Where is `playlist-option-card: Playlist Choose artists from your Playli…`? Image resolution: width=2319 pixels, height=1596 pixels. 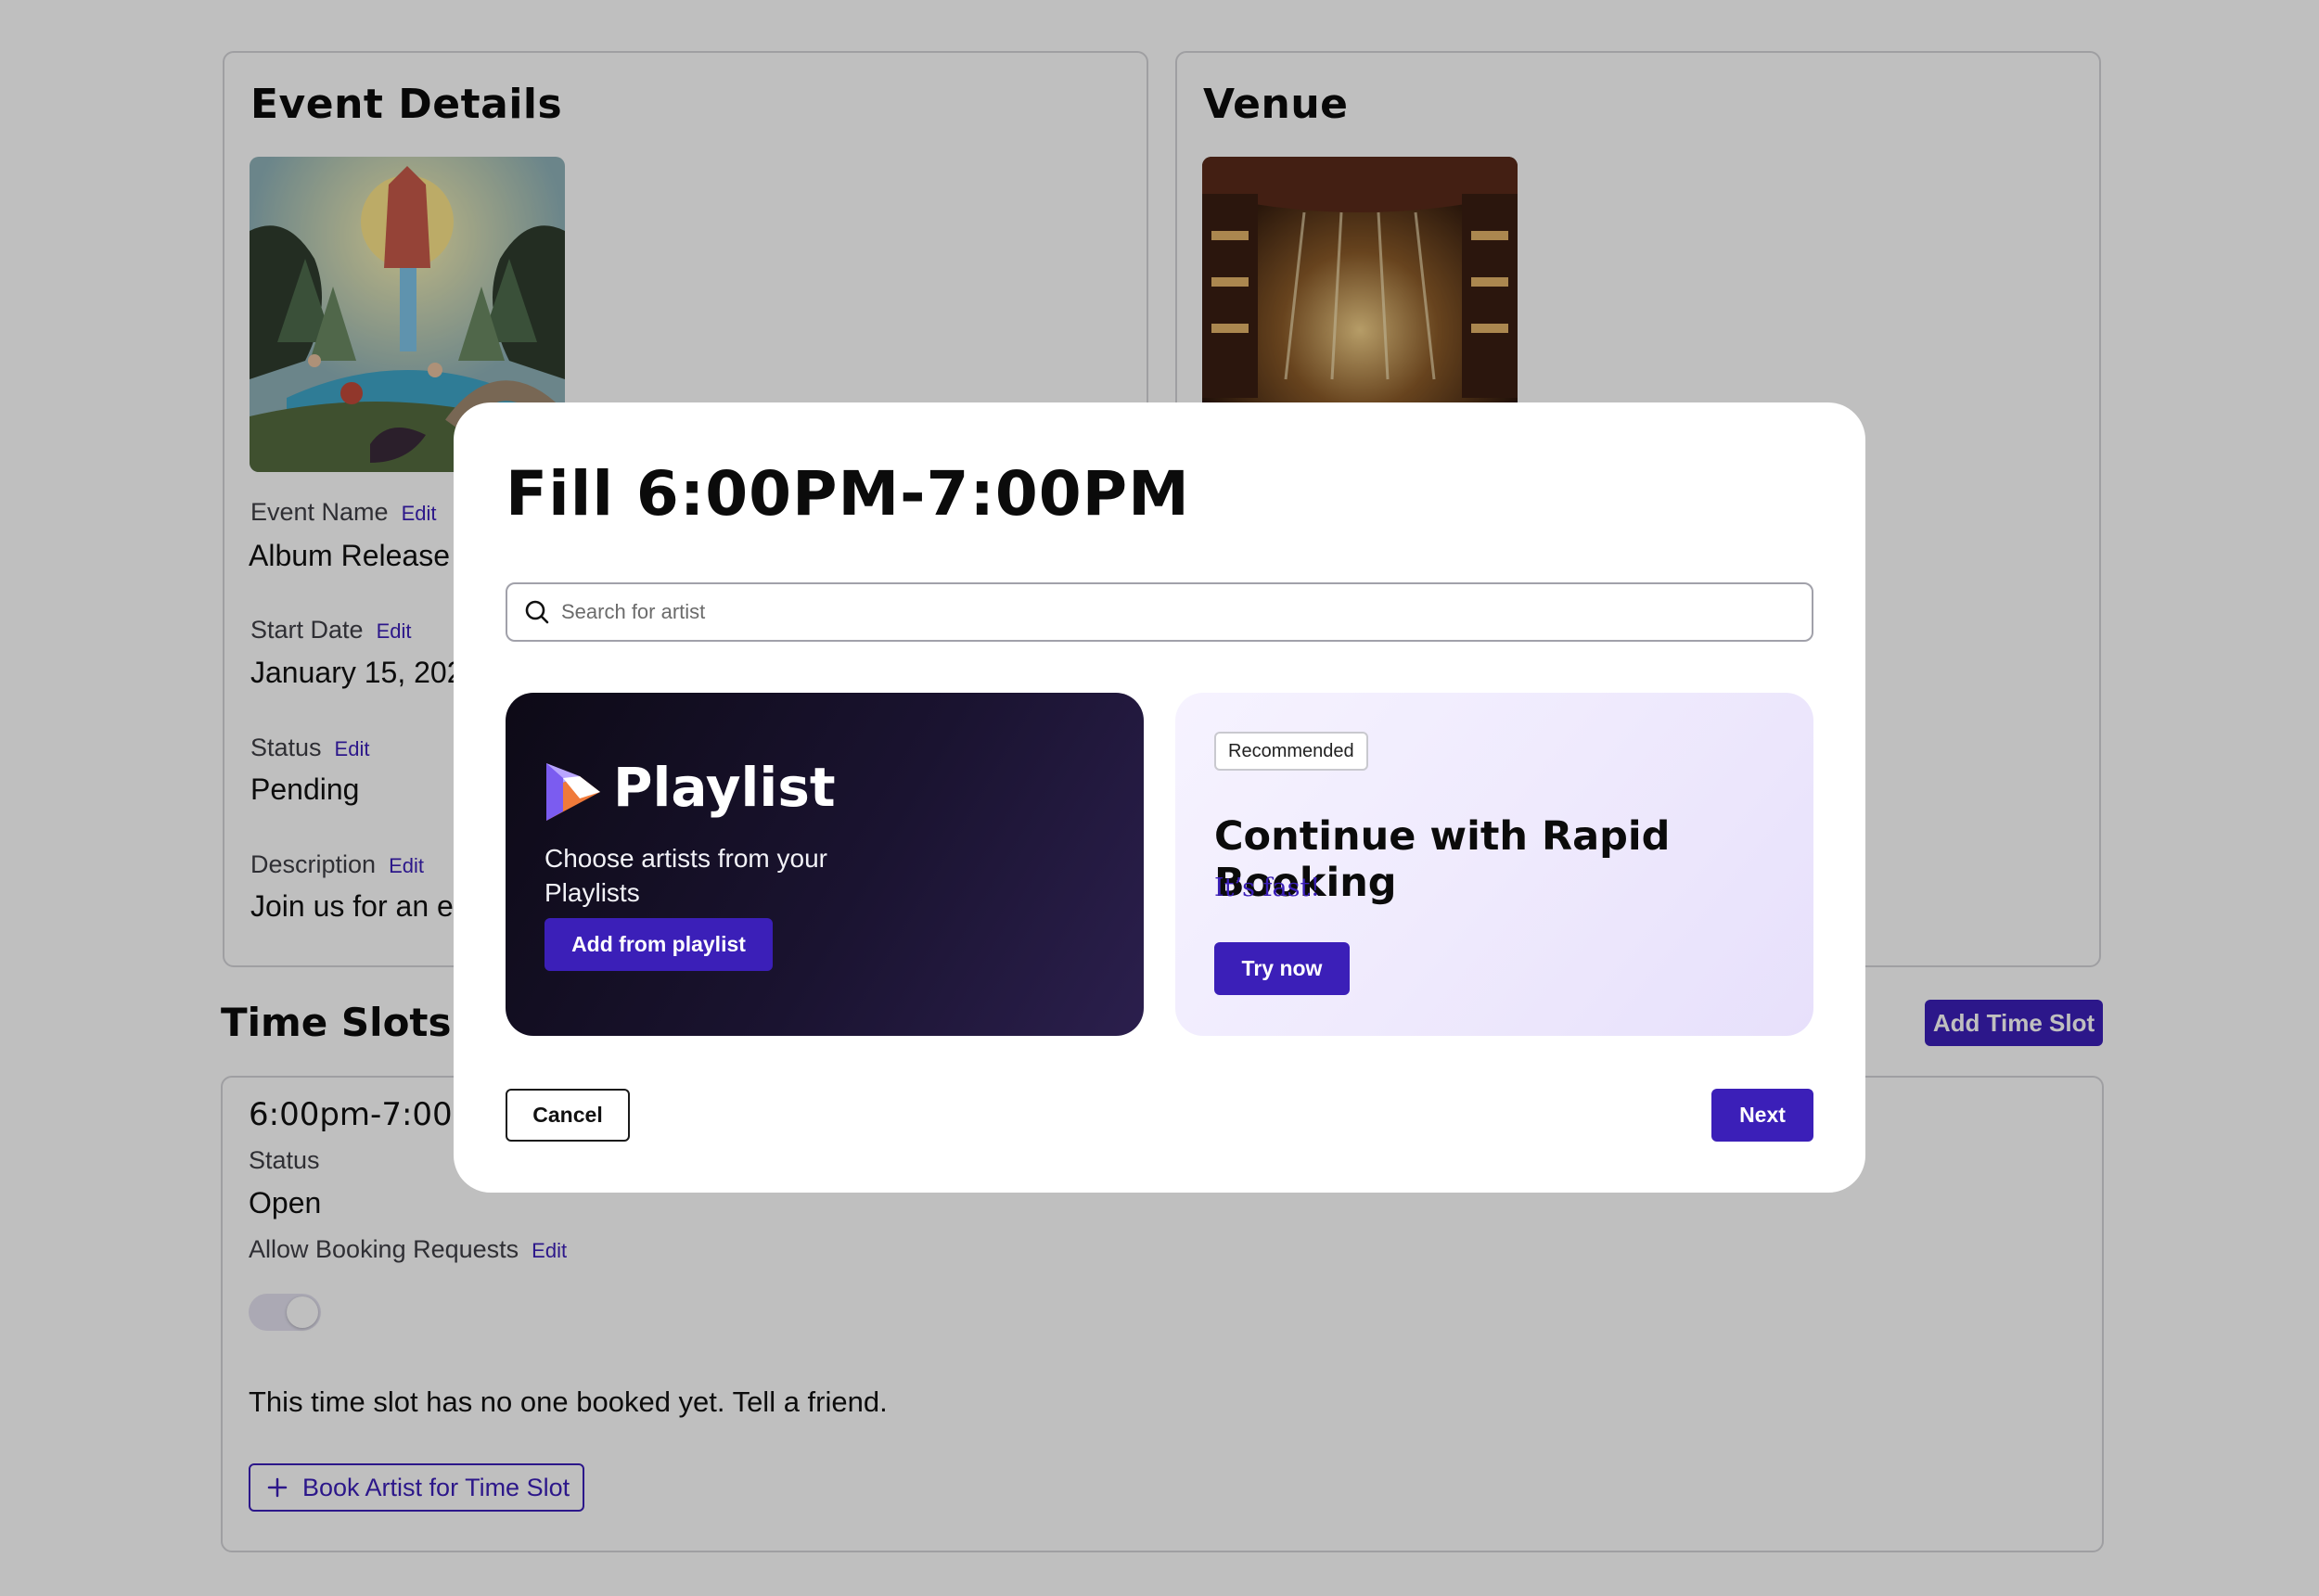 playlist-option-card: Playlist Choose artists from your Playli… is located at coordinates (825, 864).